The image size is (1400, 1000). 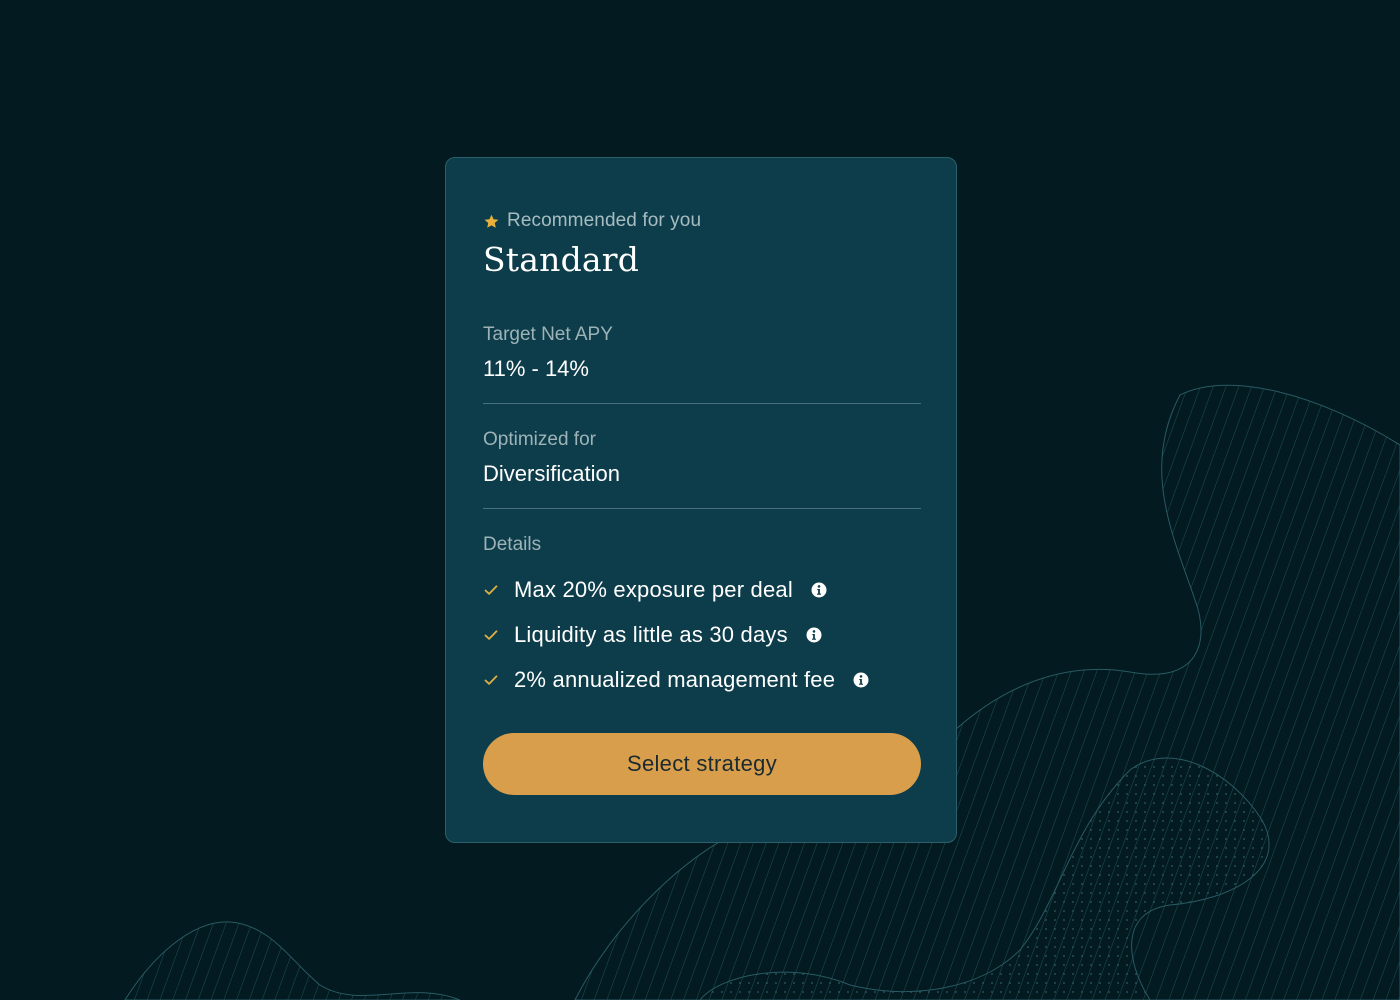 I want to click on detail-text: Max 20% exposure per deal, so click(x=653, y=589).